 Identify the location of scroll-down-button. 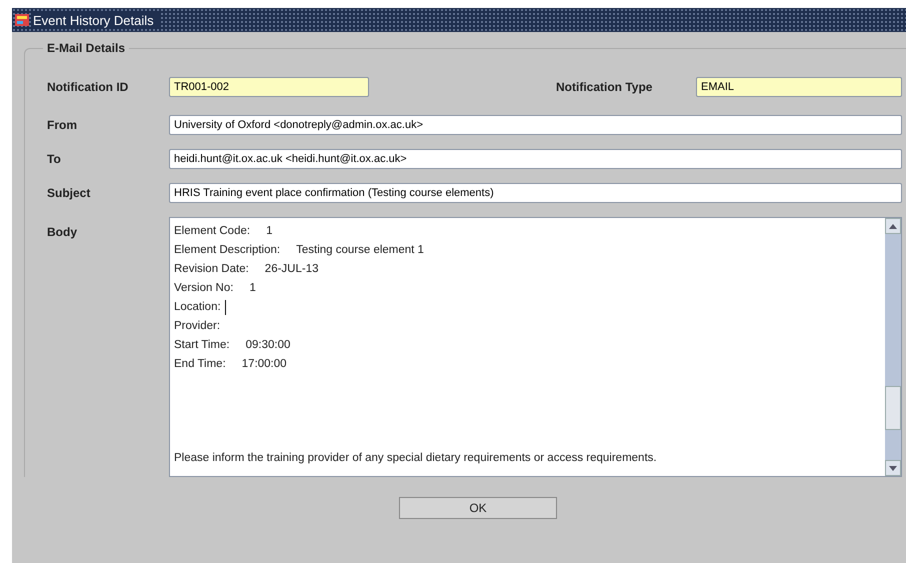
(893, 468).